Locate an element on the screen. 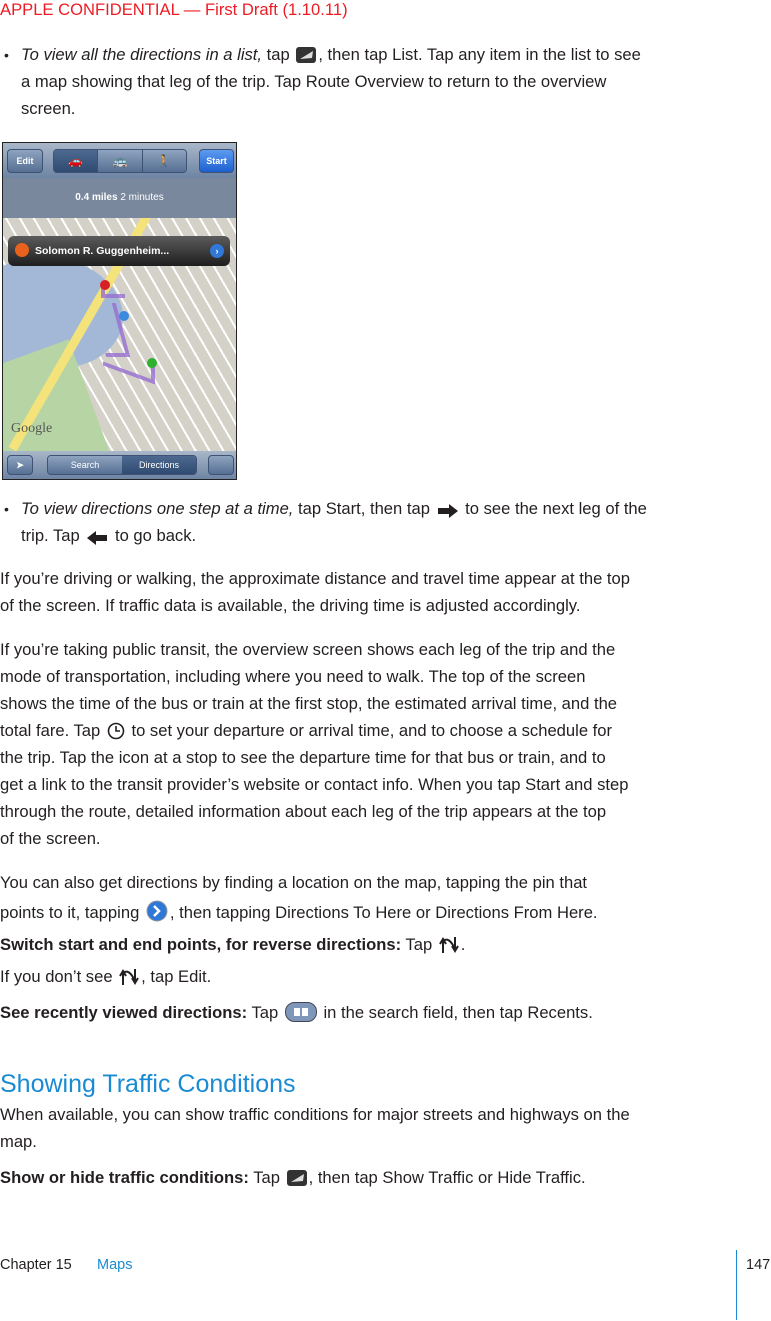 The image size is (771, 1321). top-toolbar: Edit 🚗 🚌 🚶 Start is located at coordinates (119, 160).